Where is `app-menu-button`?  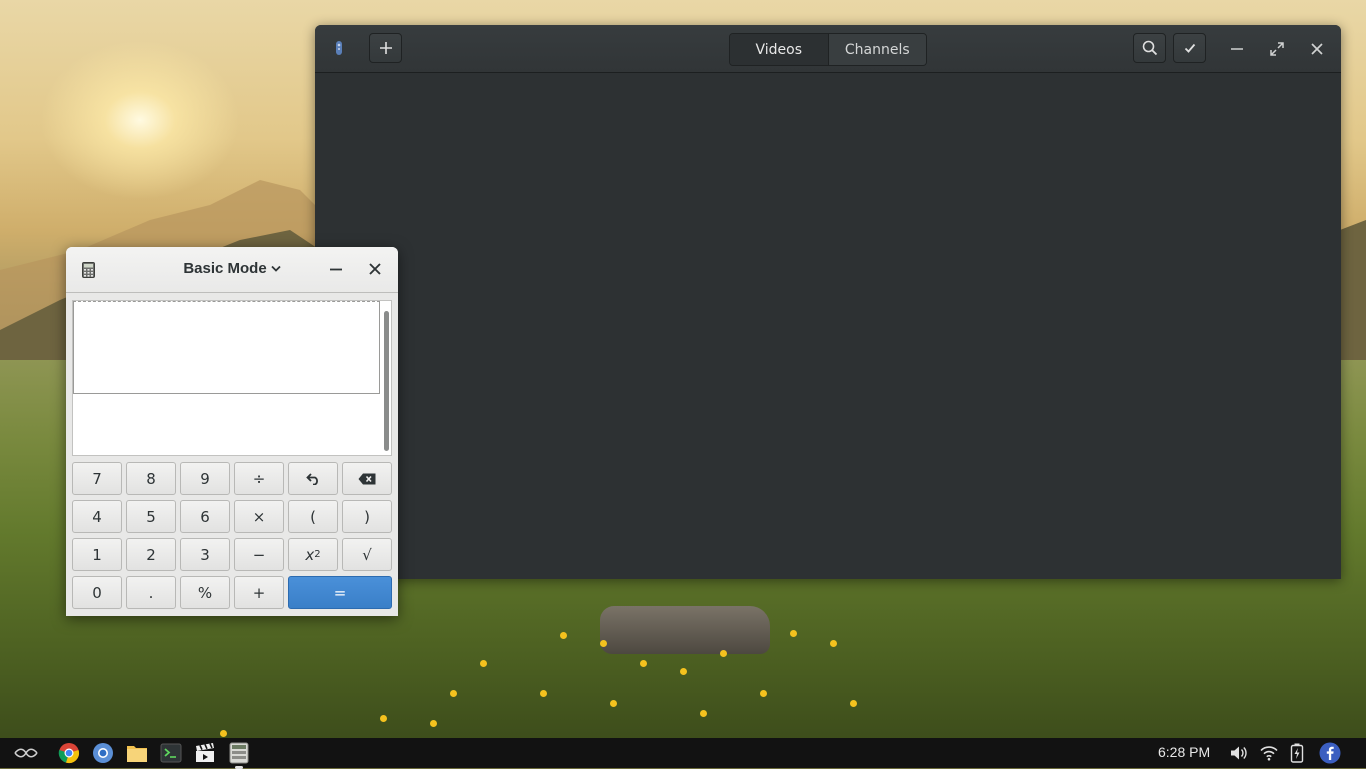
app-menu-button is located at coordinates (26, 753).